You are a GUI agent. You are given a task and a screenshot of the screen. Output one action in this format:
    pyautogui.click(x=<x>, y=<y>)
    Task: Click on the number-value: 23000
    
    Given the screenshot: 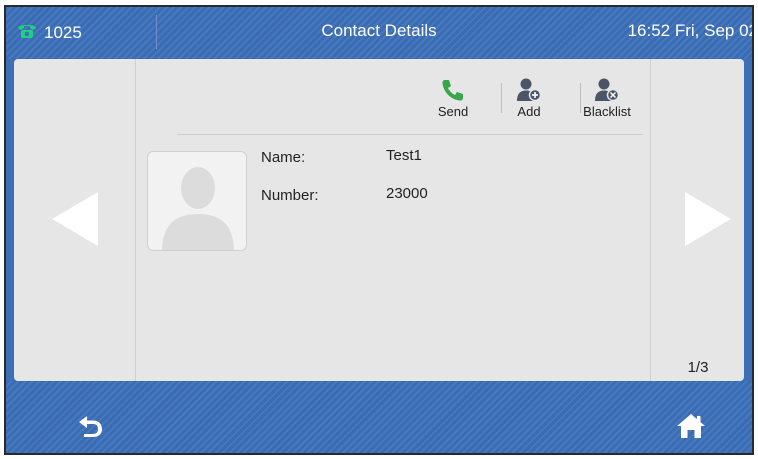 What is the action you would take?
    pyautogui.click(x=407, y=193)
    